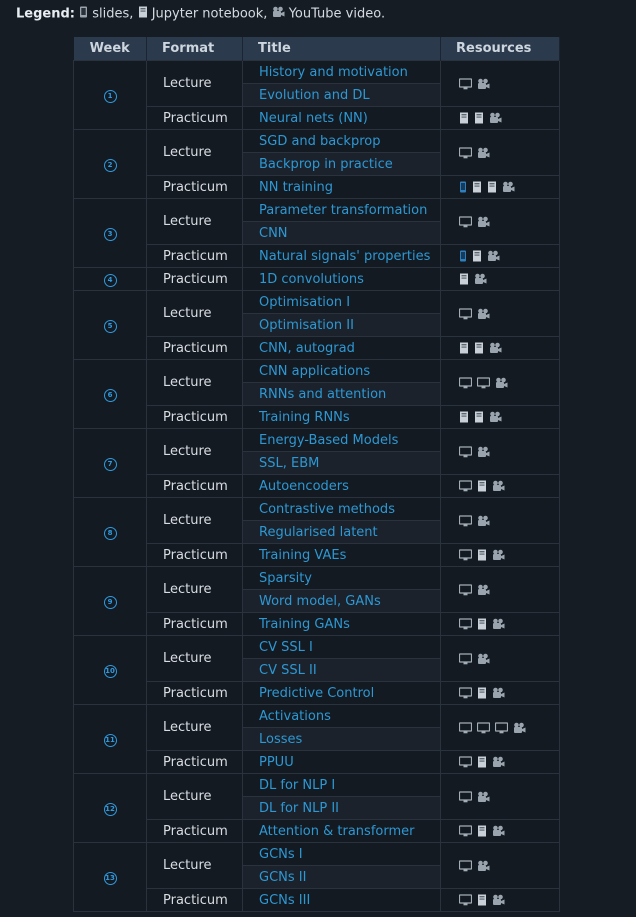  Describe the element at coordinates (341, 854) in the screenshot. I see `title-link: GCNs I` at that location.